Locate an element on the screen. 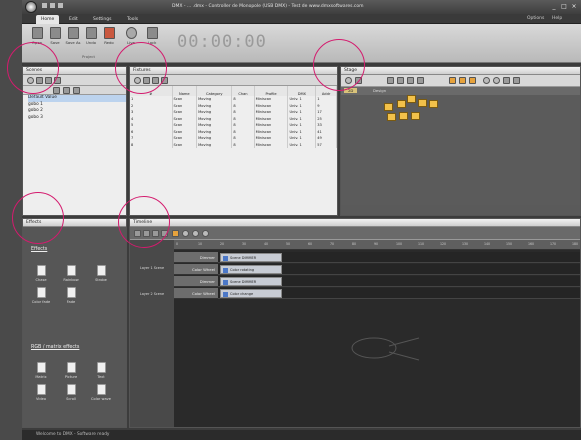  scene-play-icon is located at coordinates (66, 90).